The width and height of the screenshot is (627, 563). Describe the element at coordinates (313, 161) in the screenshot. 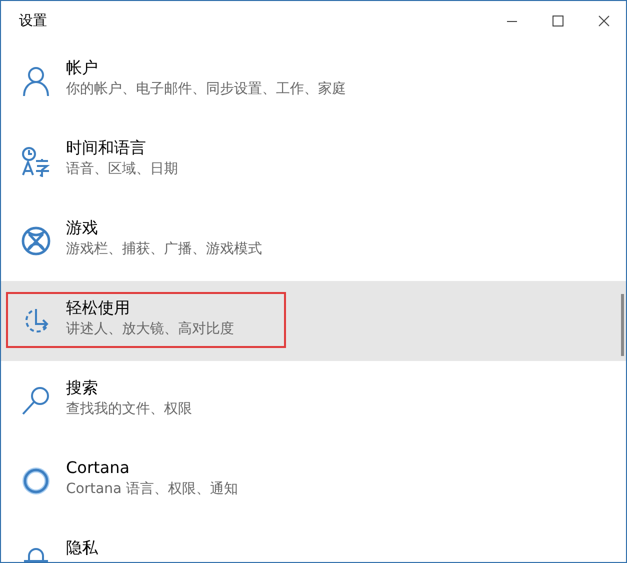

I see `settings-item: 时间和语言 语音、区域、日期` at that location.